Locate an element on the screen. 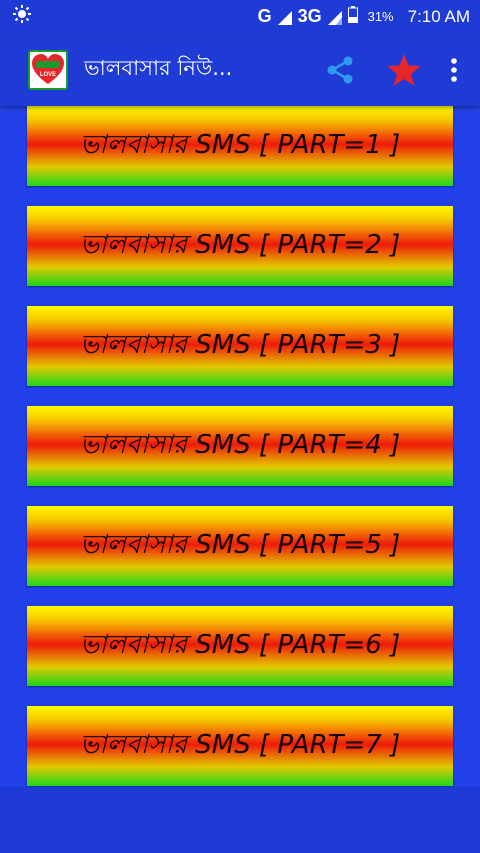  share-icon is located at coordinates (340, 69).